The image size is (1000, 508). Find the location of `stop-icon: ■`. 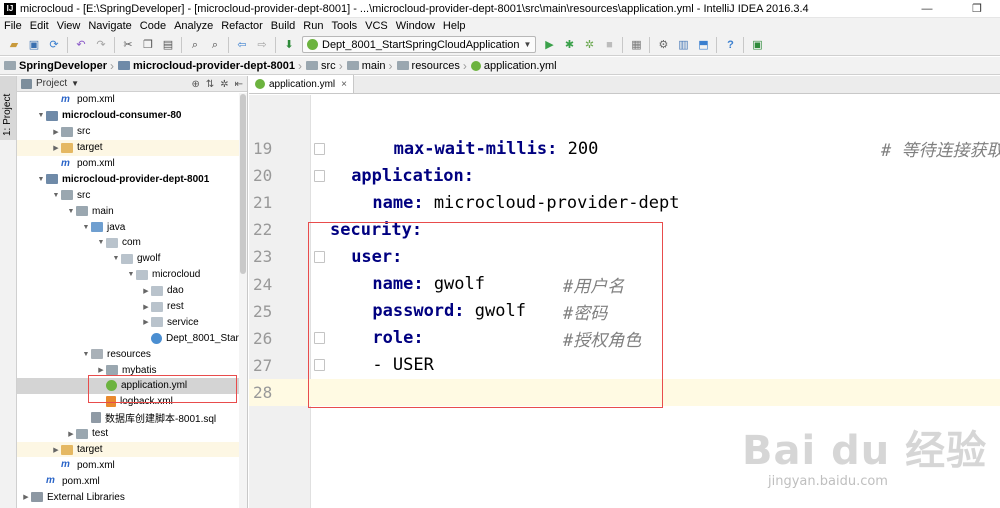

stop-icon: ■ is located at coordinates (609, 45).